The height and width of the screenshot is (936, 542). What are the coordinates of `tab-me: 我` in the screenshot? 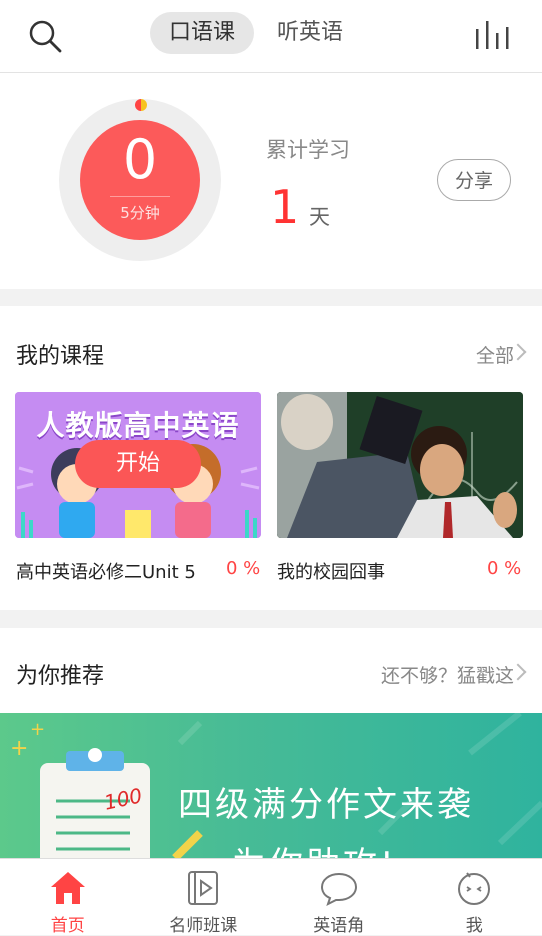 It's located at (474, 897).